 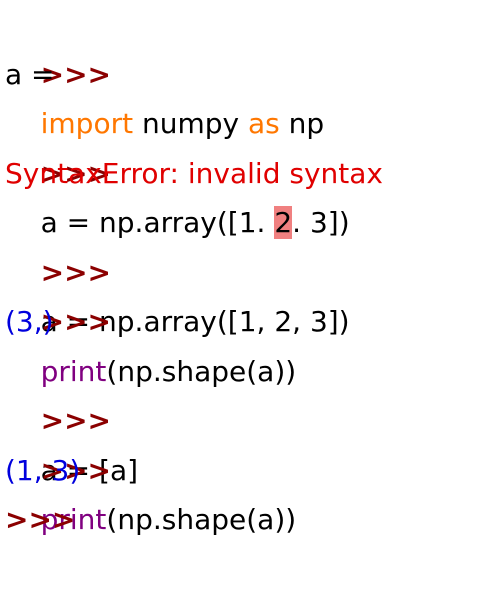 I want to click on keyword-import: import, so click(x=87, y=123).